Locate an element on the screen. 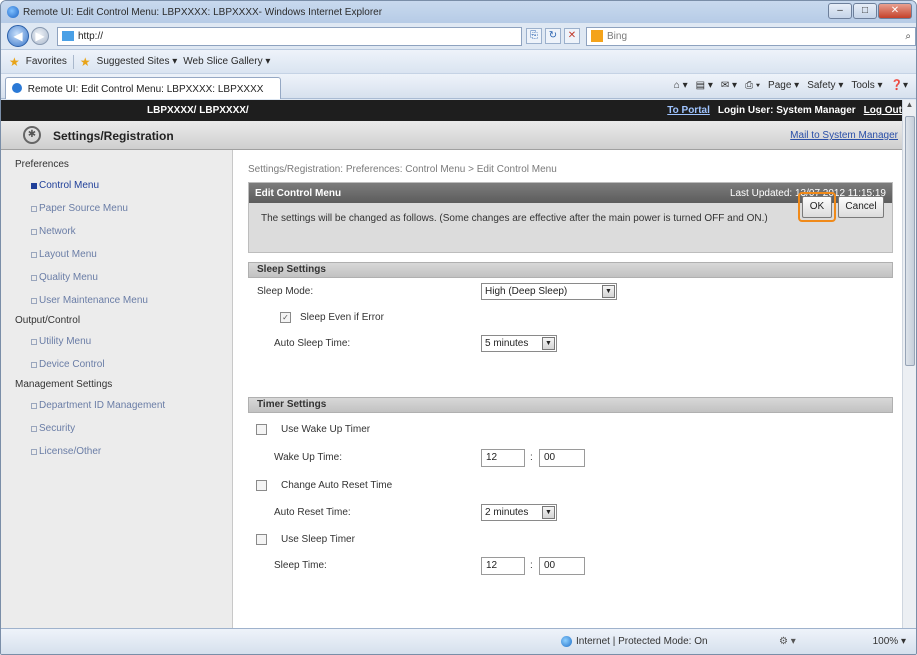 The width and height of the screenshot is (917, 655). feeds-icon: ▤ ▾ is located at coordinates (704, 85).